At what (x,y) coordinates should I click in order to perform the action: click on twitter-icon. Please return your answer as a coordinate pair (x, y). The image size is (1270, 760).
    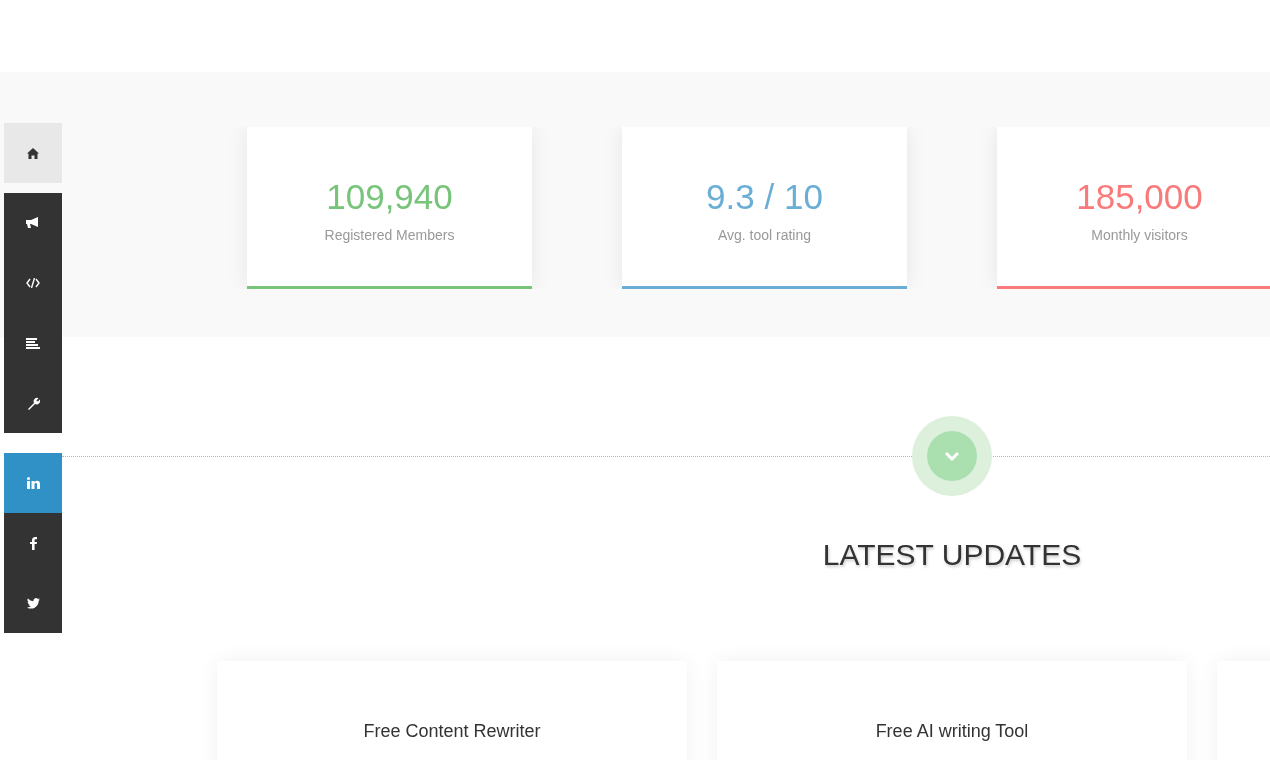
    Looking at the image, I should click on (33, 603).